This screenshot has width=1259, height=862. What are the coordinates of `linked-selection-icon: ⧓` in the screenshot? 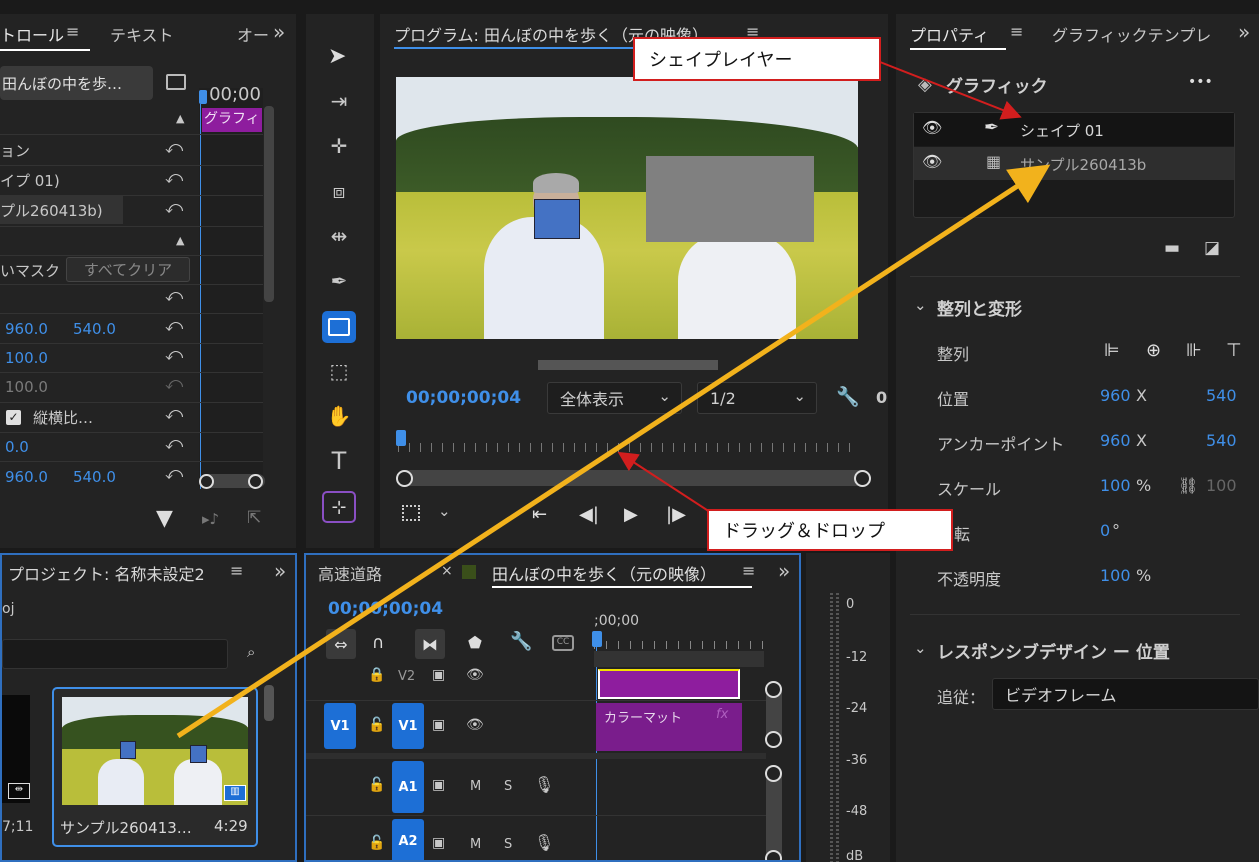 It's located at (430, 644).